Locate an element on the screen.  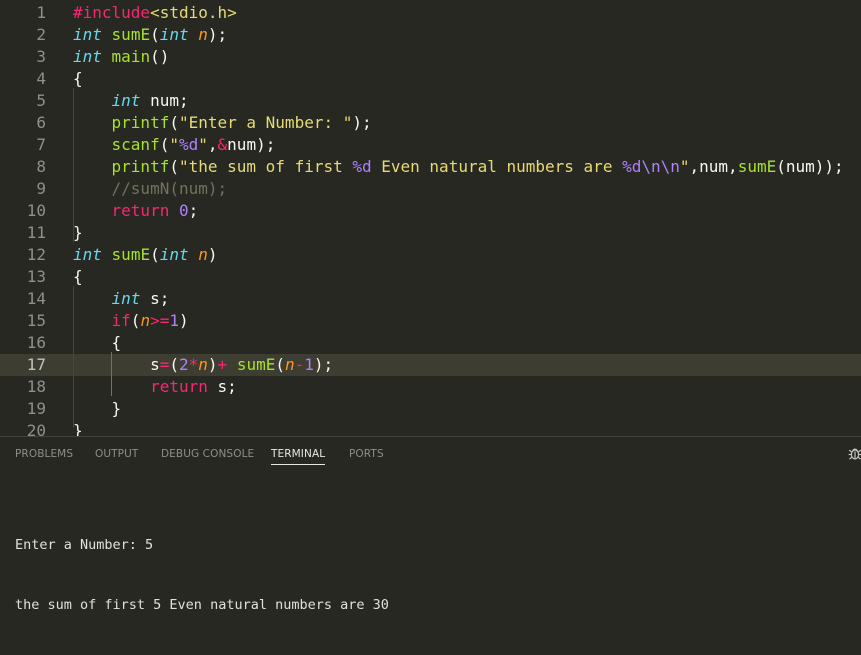
terminal-line: Enter a Number: 5 is located at coordinates (84, 545).